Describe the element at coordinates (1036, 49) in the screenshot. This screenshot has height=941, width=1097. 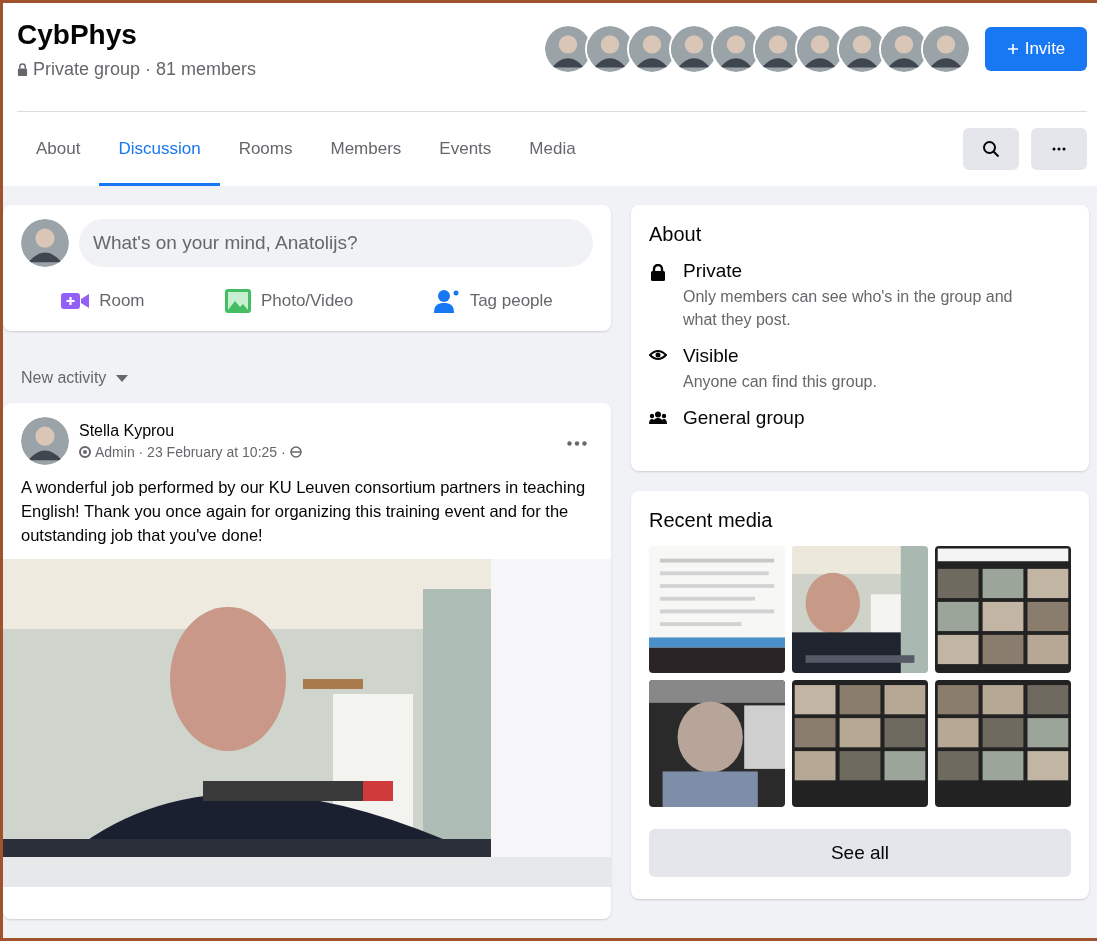
I see `invite-button: Invite` at that location.